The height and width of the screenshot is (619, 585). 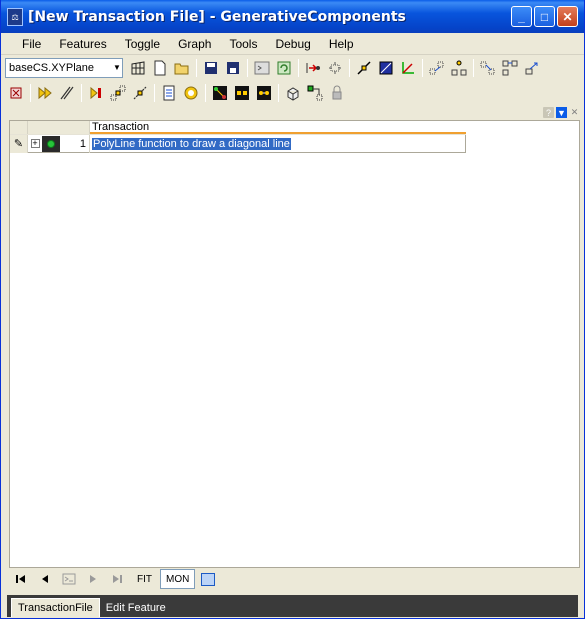 I want to click on dock-close-icon: ✕, so click(x=574, y=112).